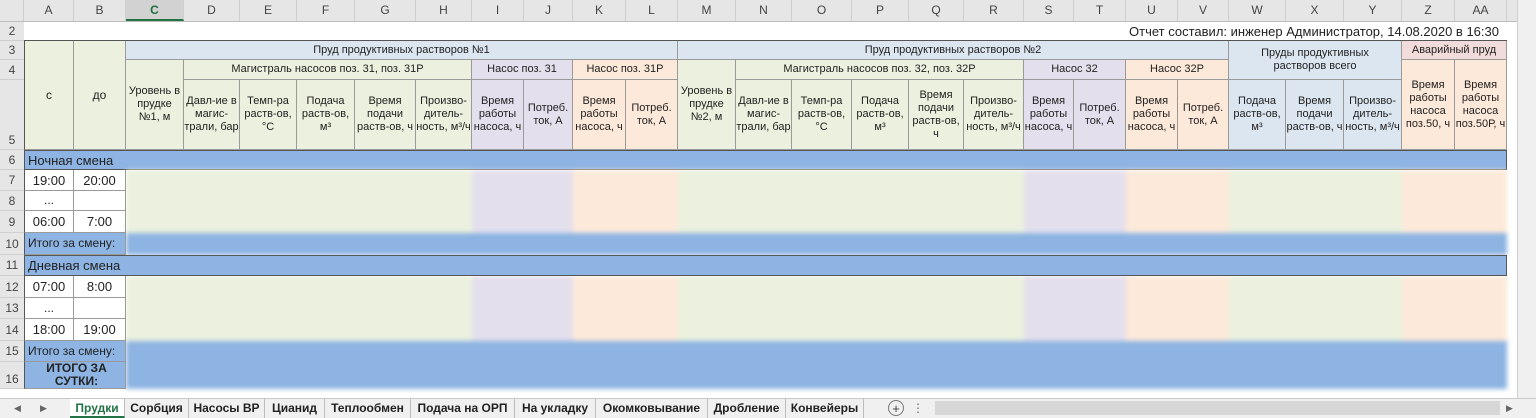  Describe the element at coordinates (1177, 70) in the screenshot. I see `header-pump32r: Насос 32Р` at that location.